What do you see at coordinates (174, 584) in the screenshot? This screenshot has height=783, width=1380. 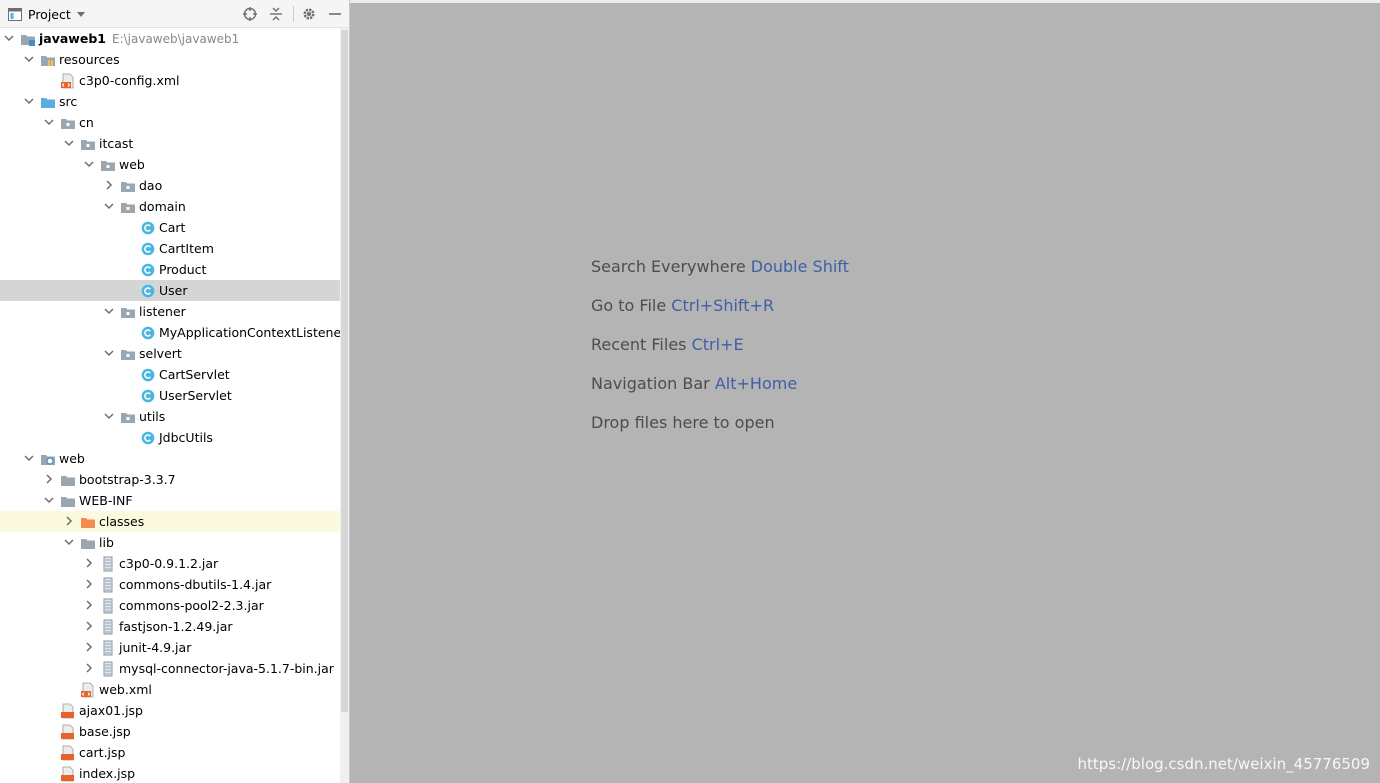 I see `tree-row: commons-dbutils-1.4.jar` at bounding box center [174, 584].